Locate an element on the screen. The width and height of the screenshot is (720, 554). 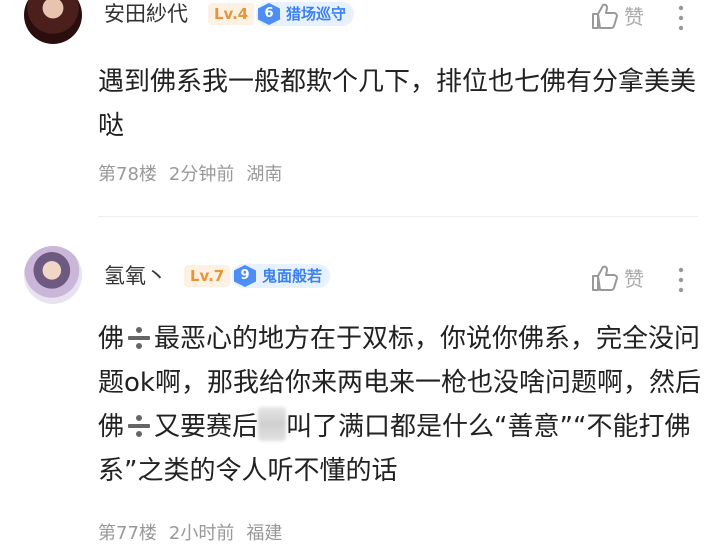
badge-number: 9 is located at coordinates (245, 276).